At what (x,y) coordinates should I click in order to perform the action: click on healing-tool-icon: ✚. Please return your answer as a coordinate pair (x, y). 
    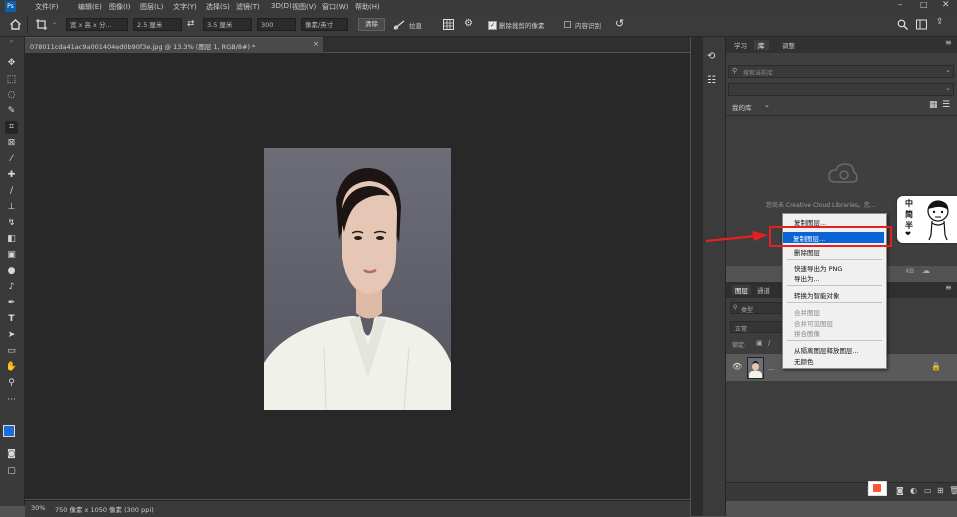
    Looking at the image, I should click on (11, 175).